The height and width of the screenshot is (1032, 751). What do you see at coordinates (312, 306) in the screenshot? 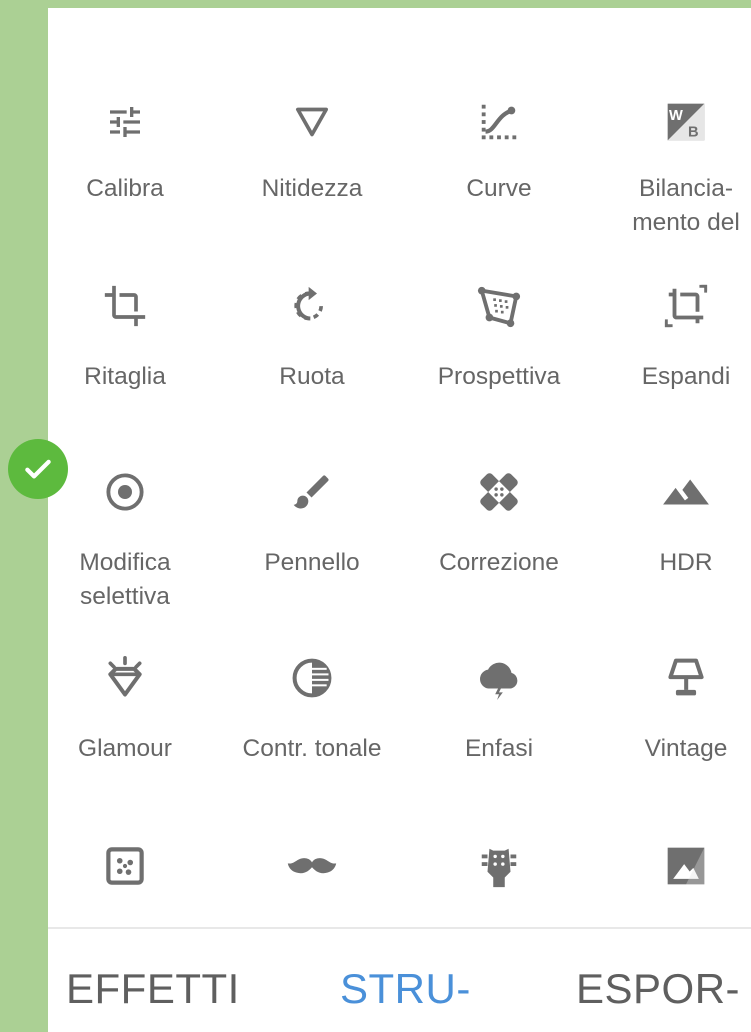
I see `rotate-icon` at bounding box center [312, 306].